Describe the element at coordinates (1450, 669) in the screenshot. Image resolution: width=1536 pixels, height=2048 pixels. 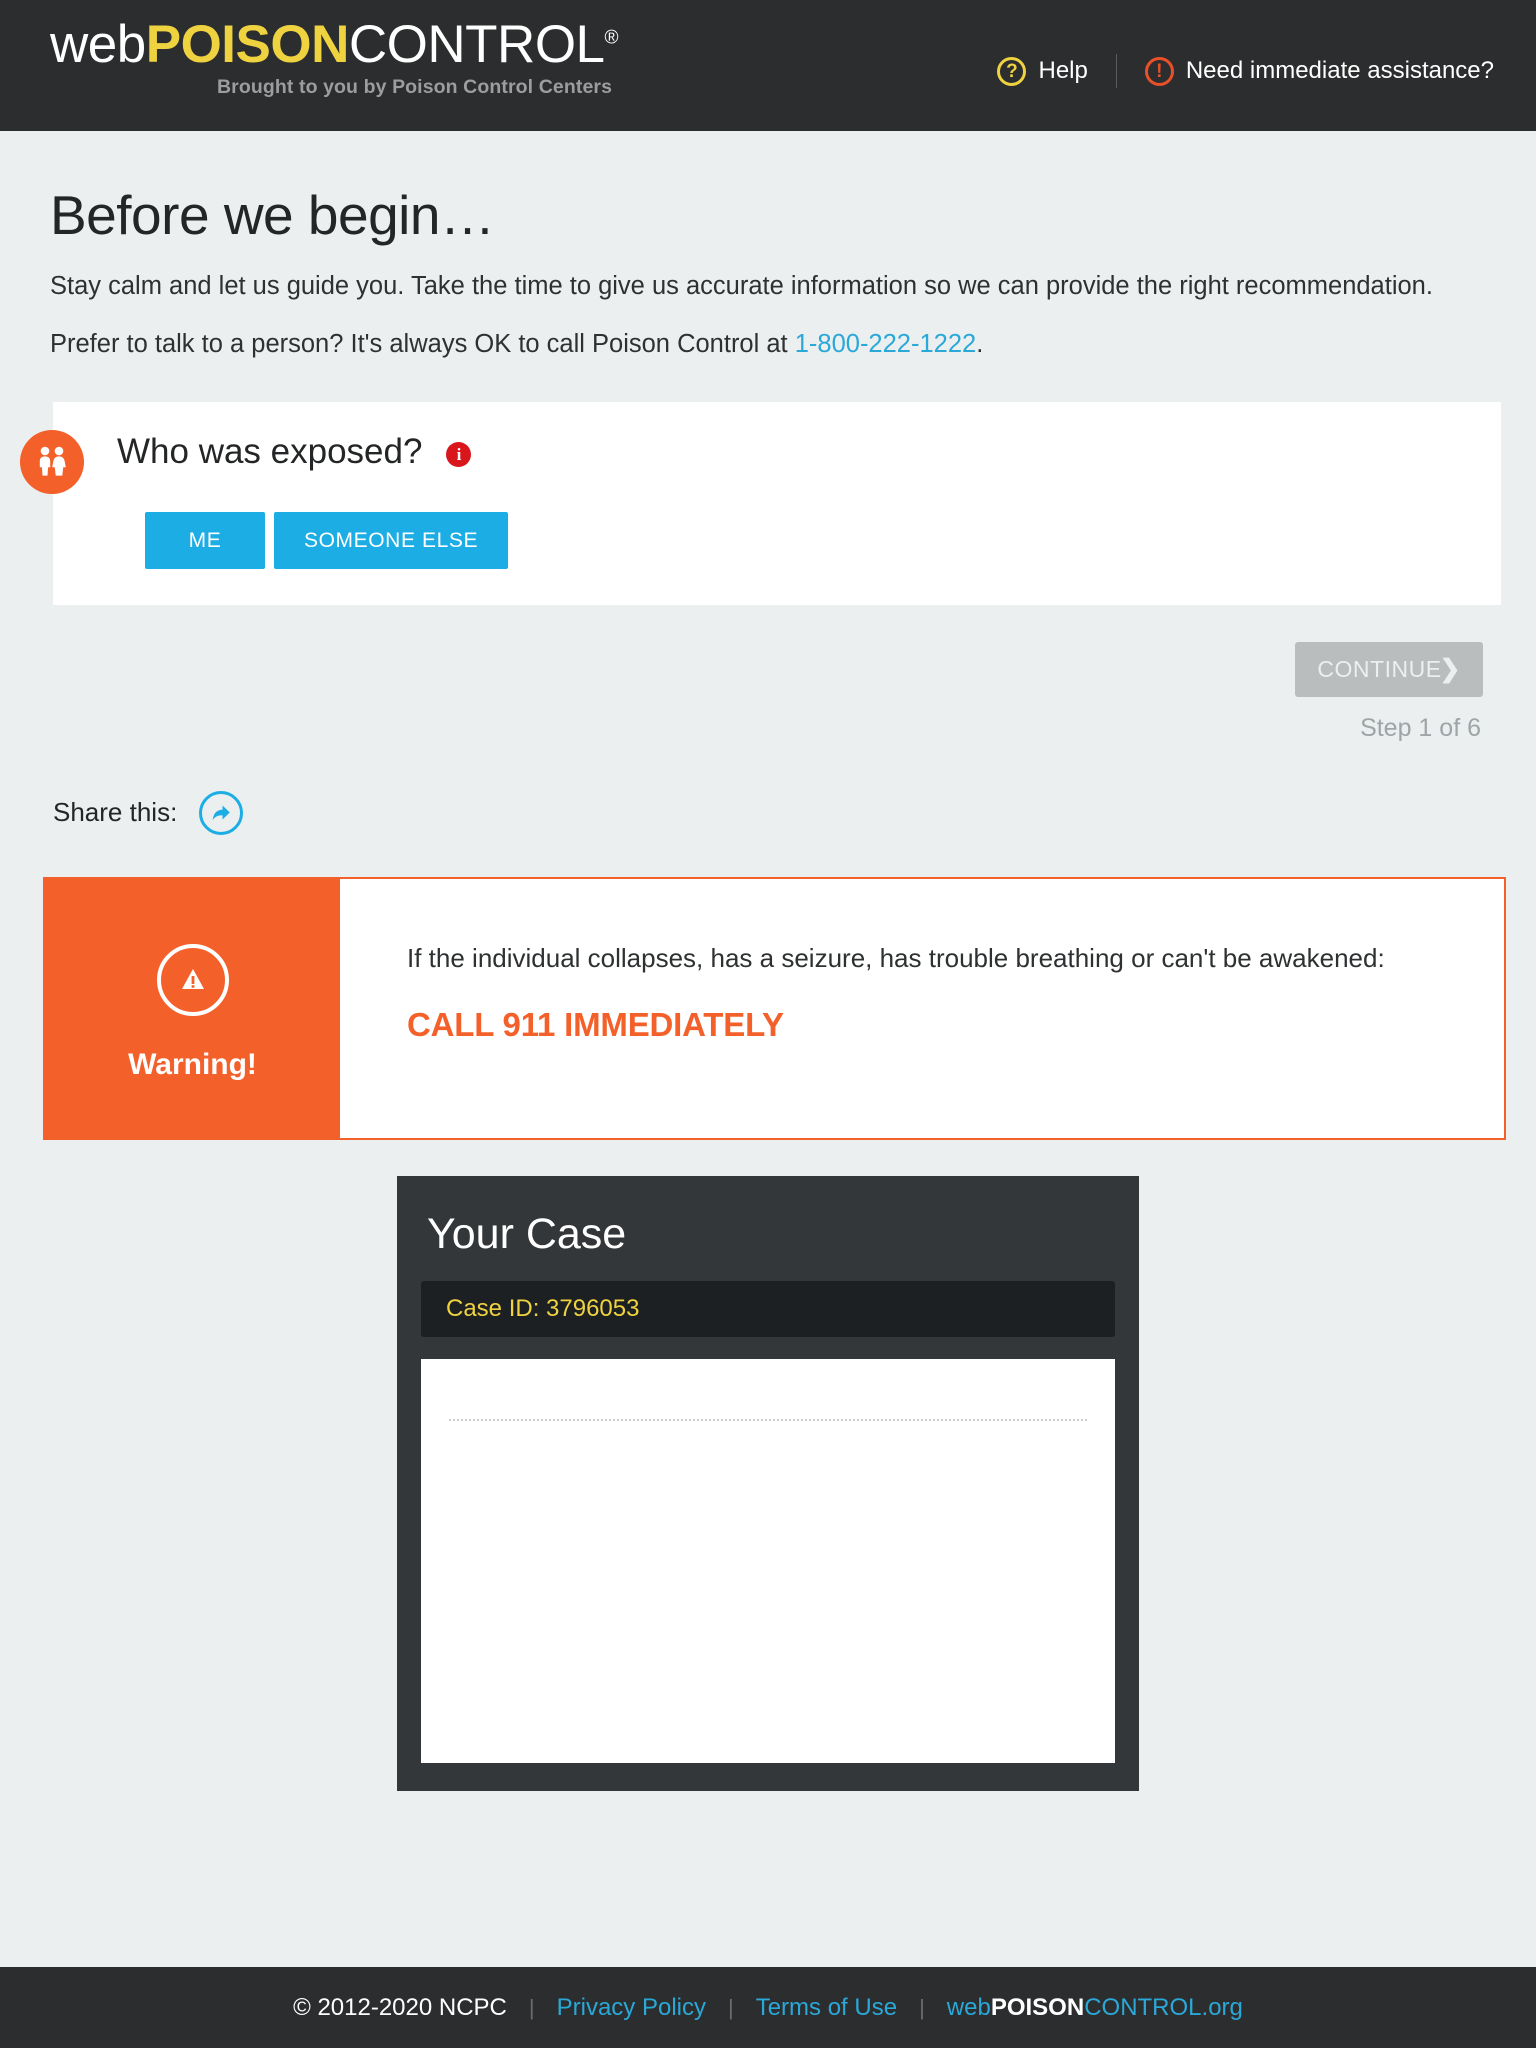
I see `chevron-right-icon: ❯` at that location.